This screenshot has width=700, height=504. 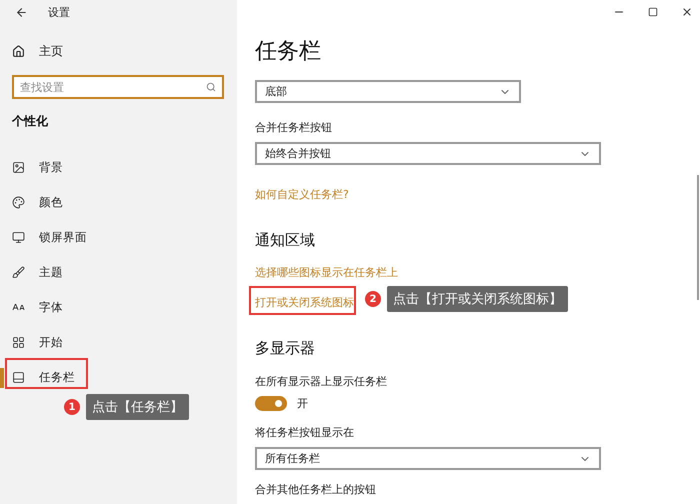 I want to click on brush-icon, so click(x=18, y=272).